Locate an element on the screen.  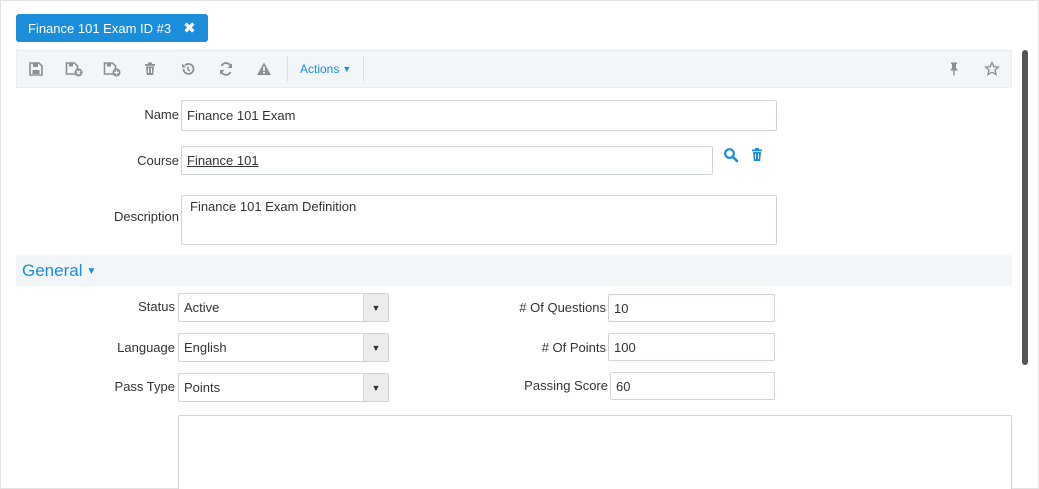
description-label: Description is located at coordinates (146, 216).